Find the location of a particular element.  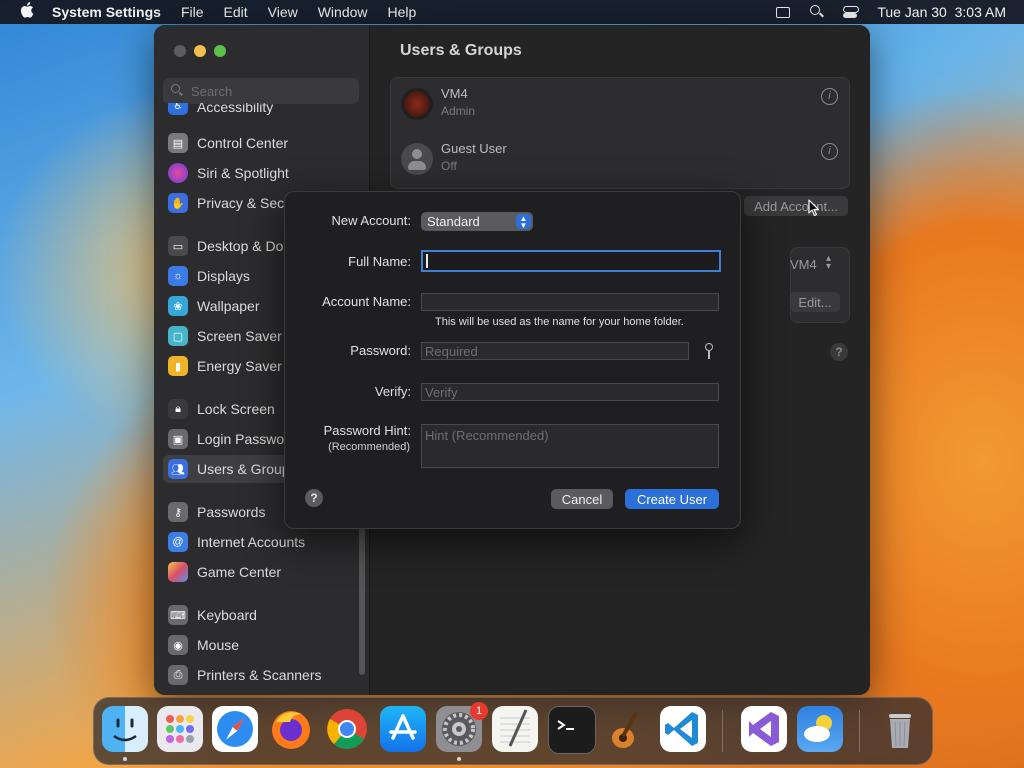

user-row-vm4: VM4 Admin i is located at coordinates (621, 106).